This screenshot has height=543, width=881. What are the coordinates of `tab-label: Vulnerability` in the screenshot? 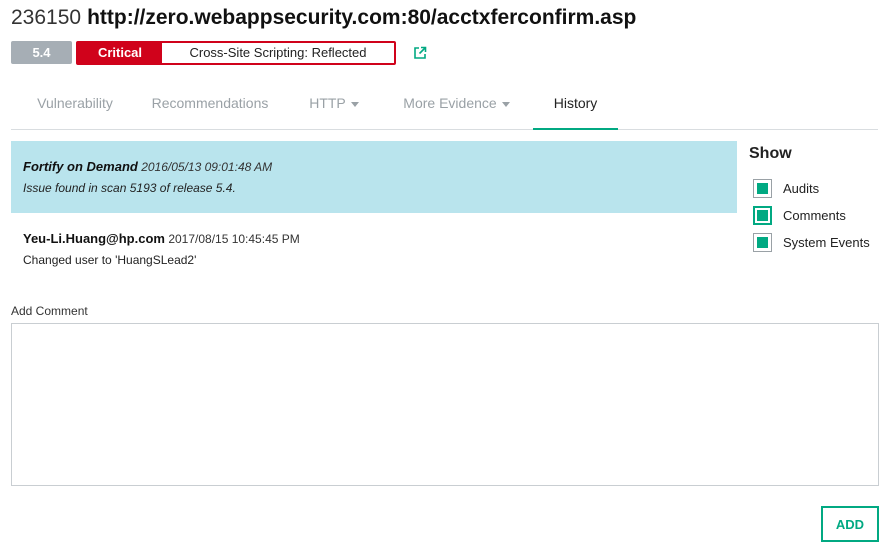 It's located at (75, 103).